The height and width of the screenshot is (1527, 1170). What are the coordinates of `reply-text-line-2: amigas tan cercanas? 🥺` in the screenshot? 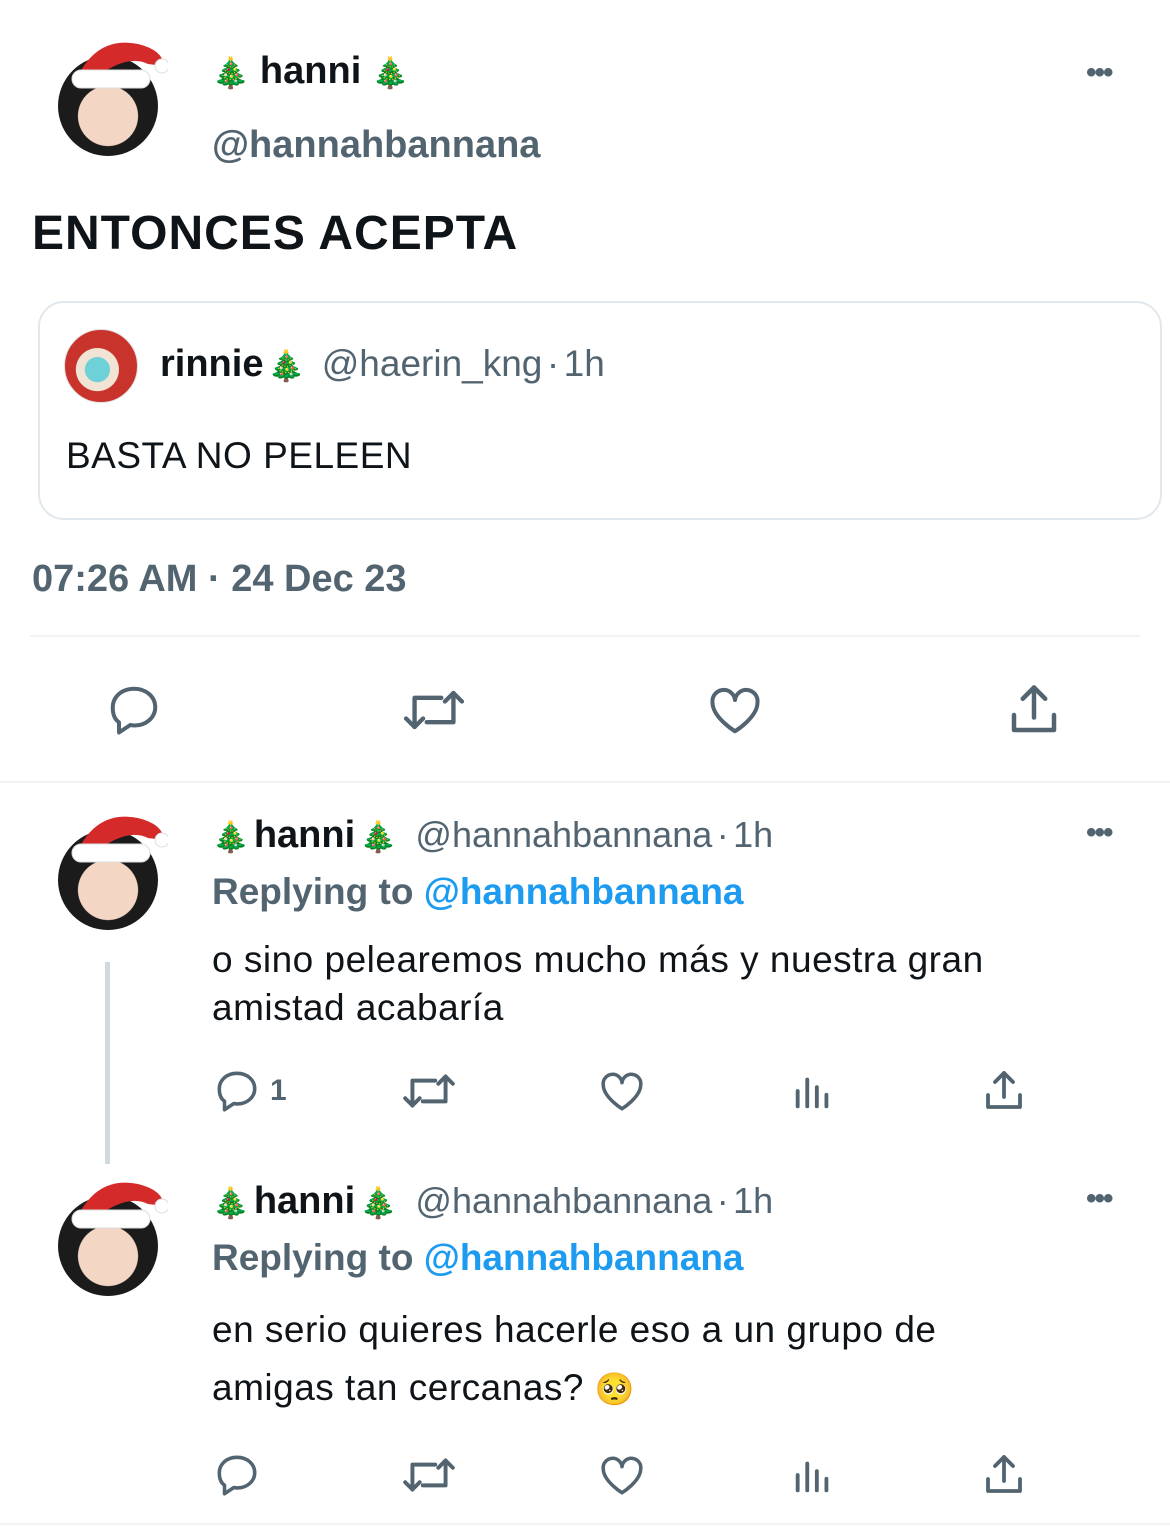 It's located at (662, 1388).